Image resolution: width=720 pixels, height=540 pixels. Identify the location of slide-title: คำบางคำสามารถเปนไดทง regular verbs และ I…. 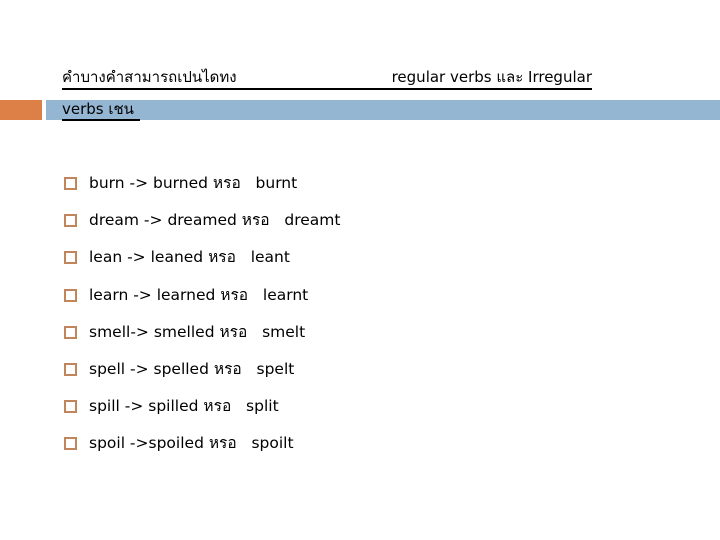
(327, 78).